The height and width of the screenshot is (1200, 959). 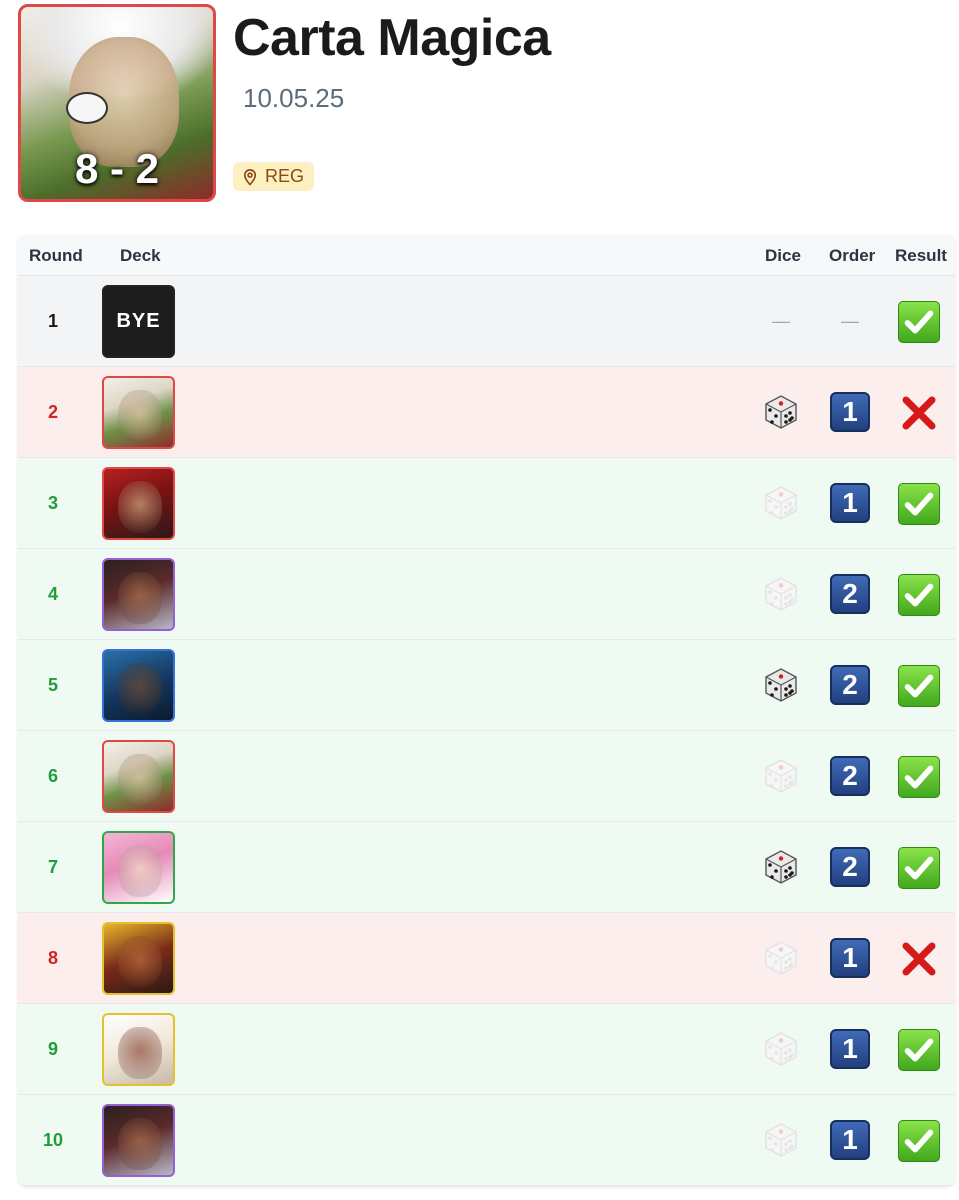 What do you see at coordinates (852, 255) in the screenshot?
I see `col-order: Order` at bounding box center [852, 255].